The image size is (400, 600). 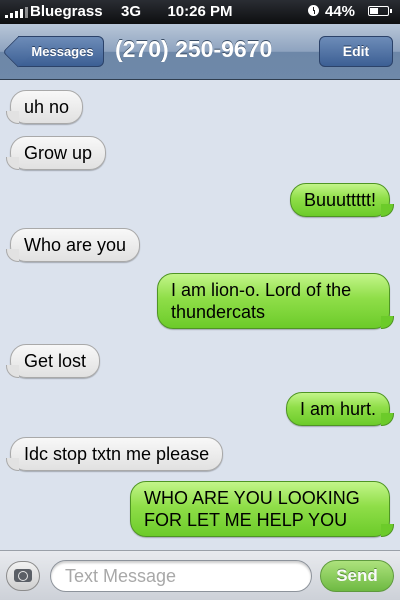 I want to click on alarm-icon, so click(x=313, y=10).